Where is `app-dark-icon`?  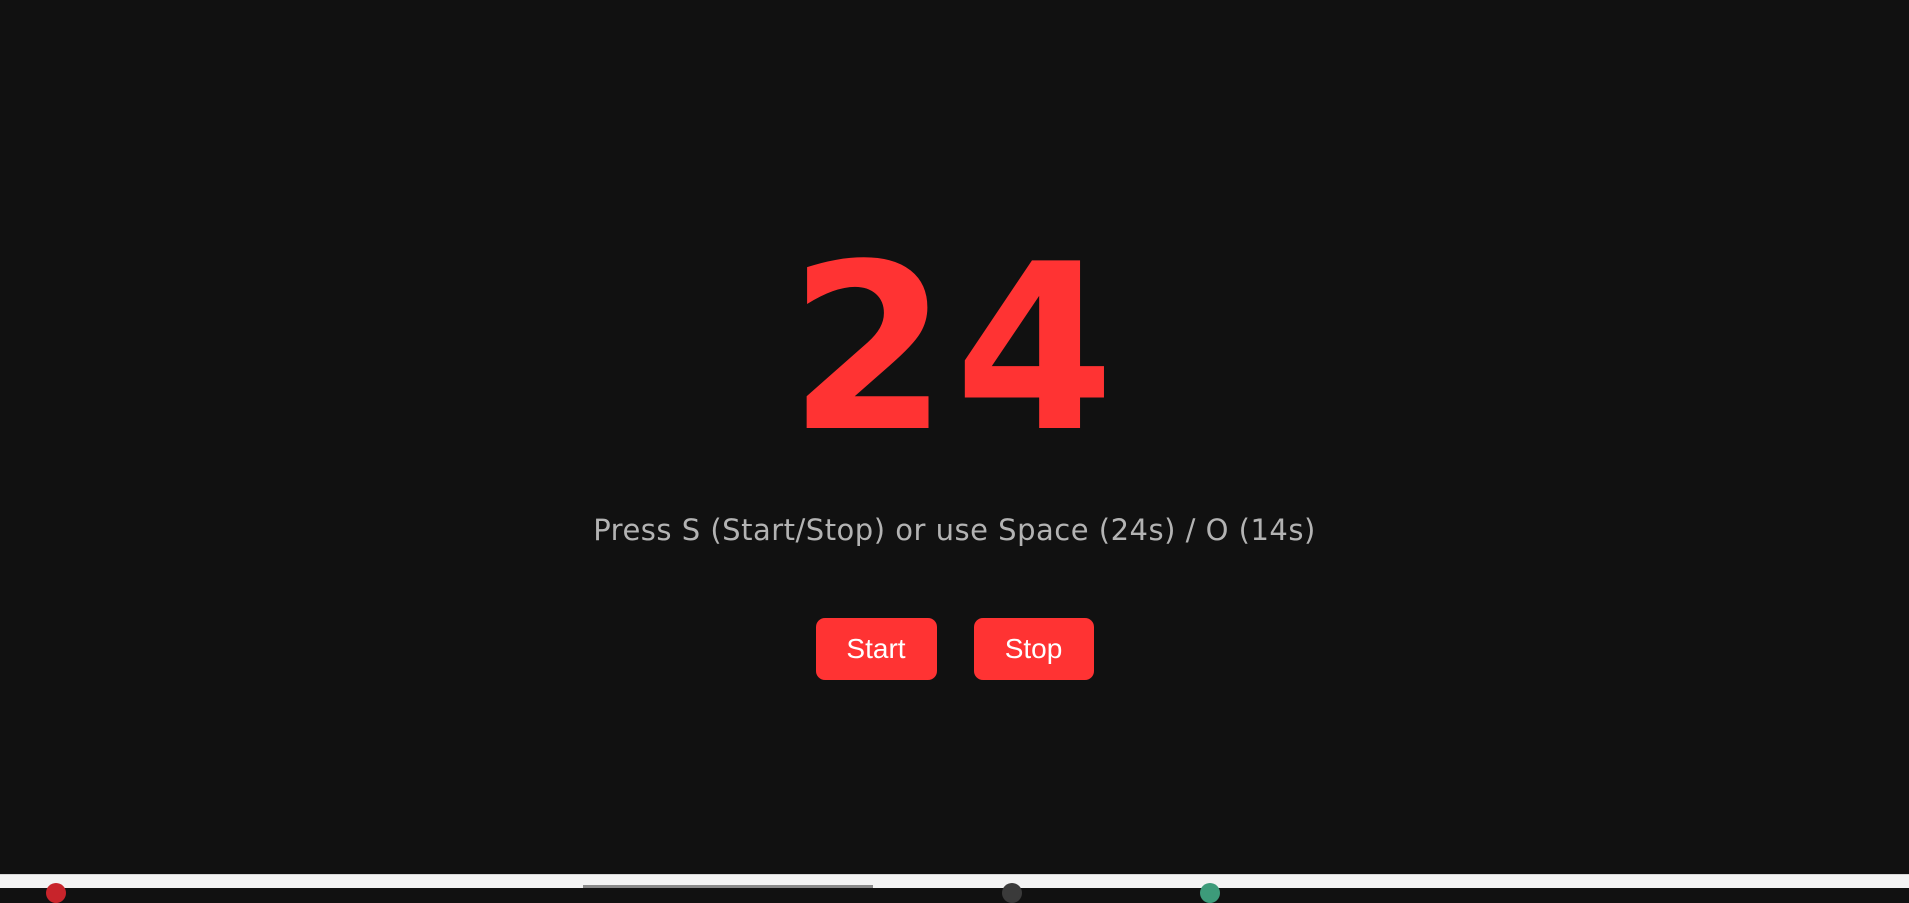
app-dark-icon is located at coordinates (1012, 893).